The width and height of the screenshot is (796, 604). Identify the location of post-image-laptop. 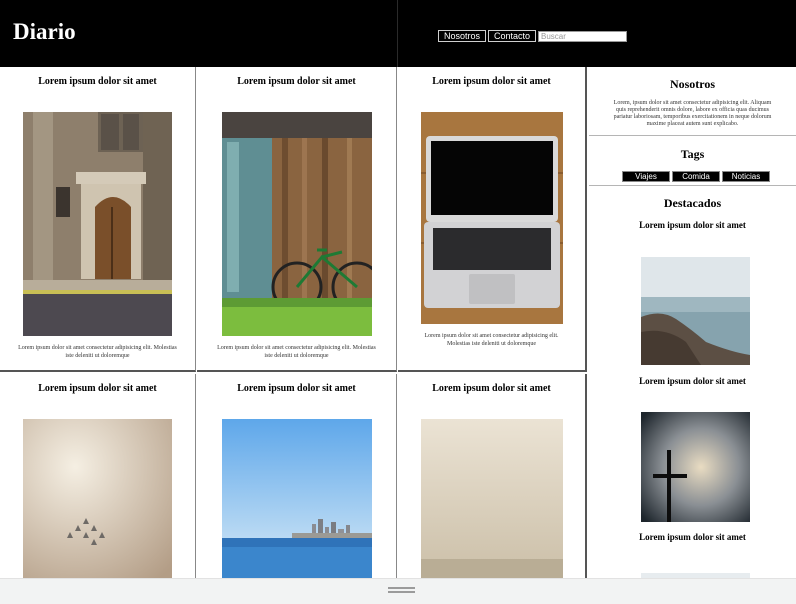
(492, 218).